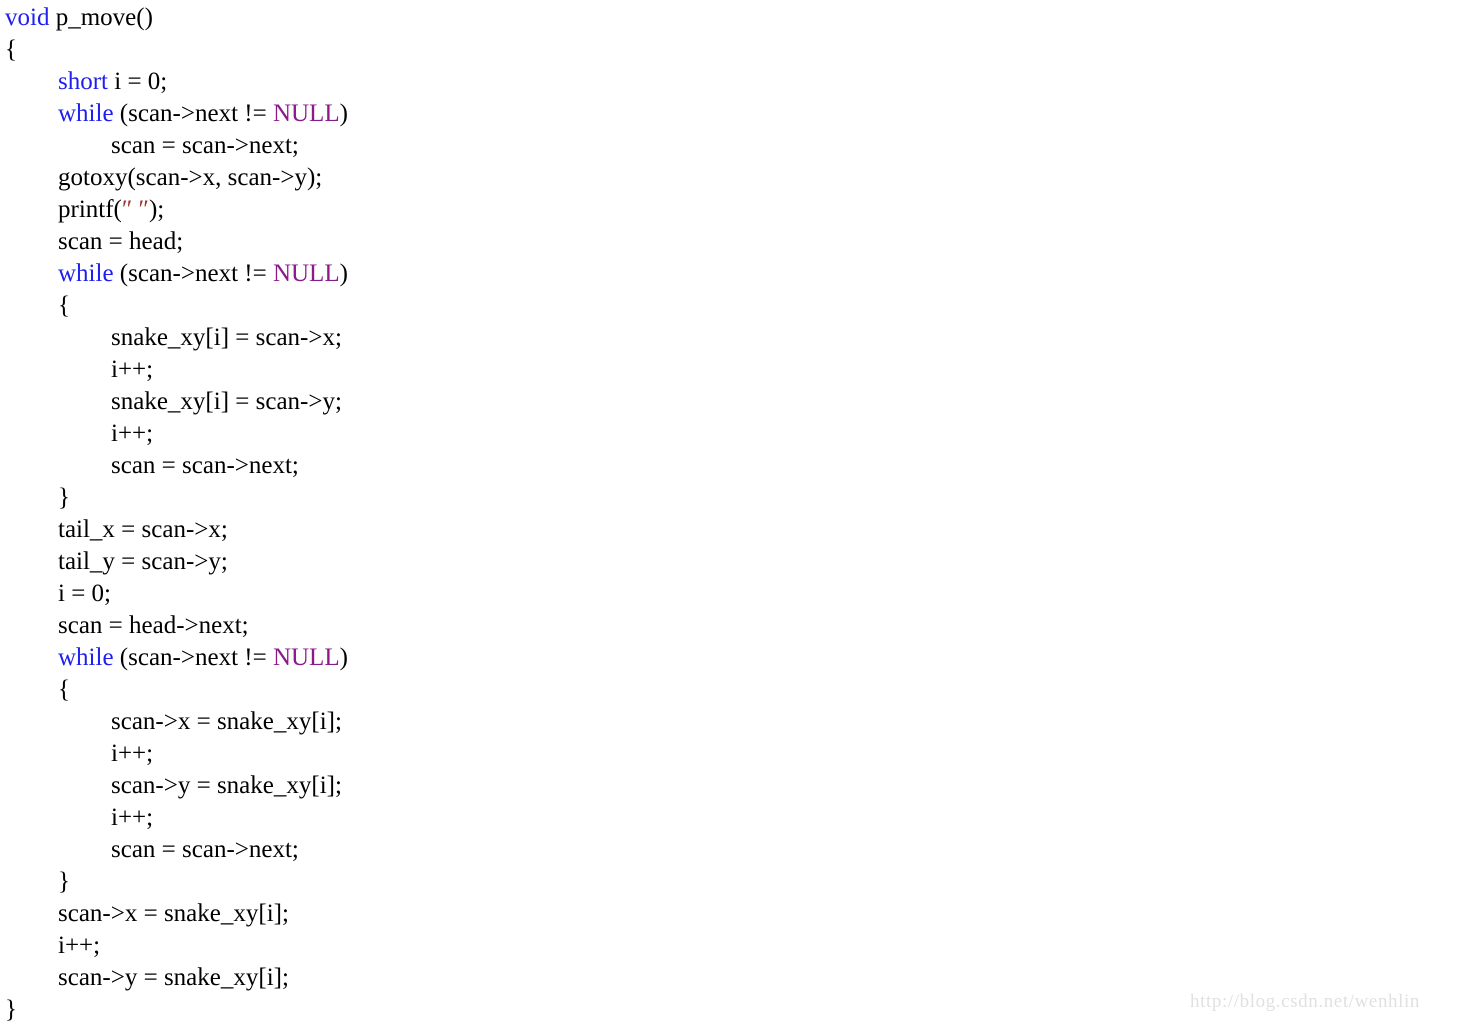 The image size is (1484, 1024). What do you see at coordinates (27, 17) in the screenshot?
I see `code-token-kw: void` at bounding box center [27, 17].